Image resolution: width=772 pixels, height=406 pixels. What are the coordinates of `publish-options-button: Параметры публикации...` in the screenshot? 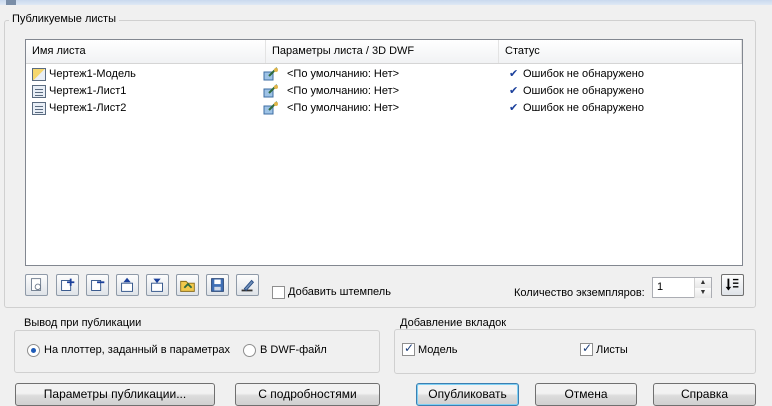 It's located at (115, 394).